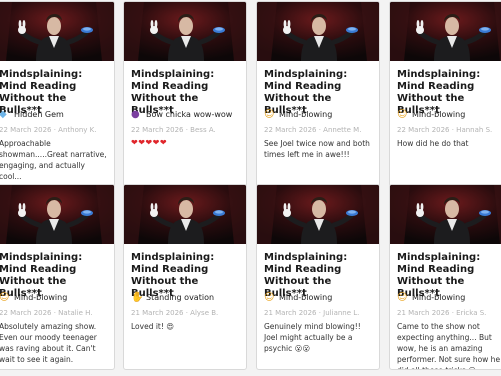  I want to click on review-meta: 21 March 2026 · Julianne L., so click(312, 313).